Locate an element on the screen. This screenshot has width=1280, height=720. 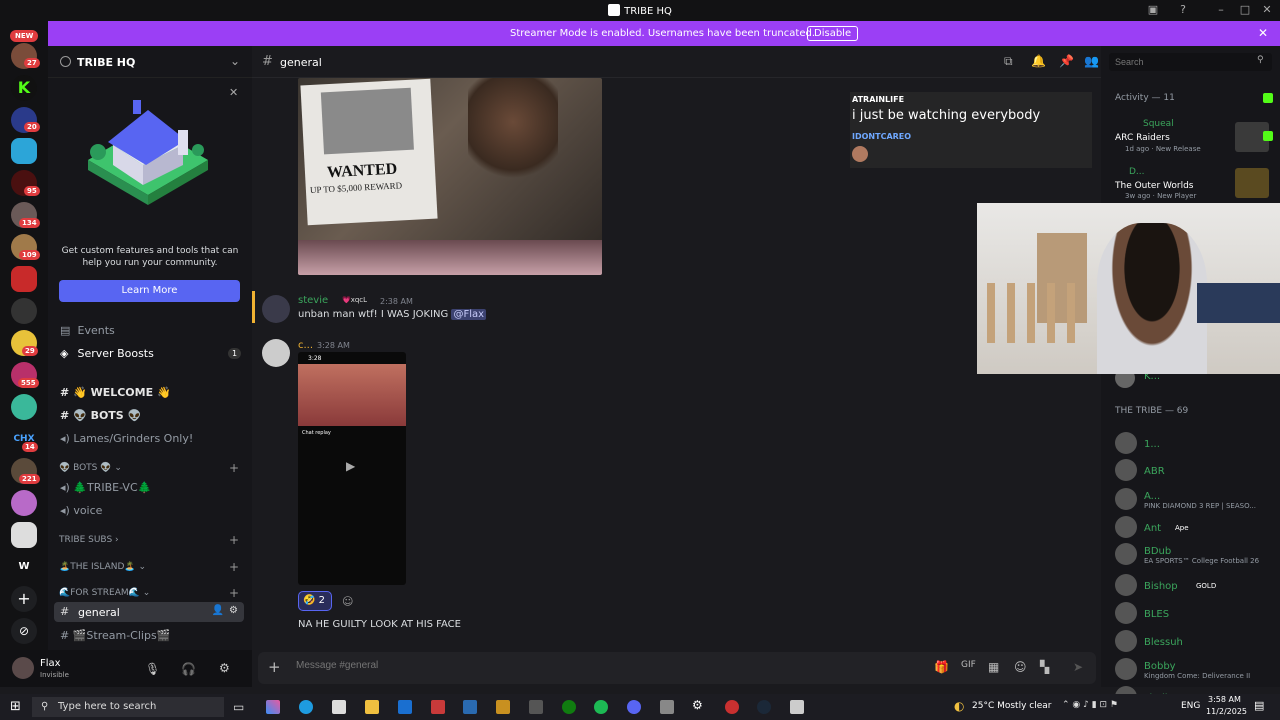
clock-date: 11/2/2025 is located at coordinates (1226, 711).